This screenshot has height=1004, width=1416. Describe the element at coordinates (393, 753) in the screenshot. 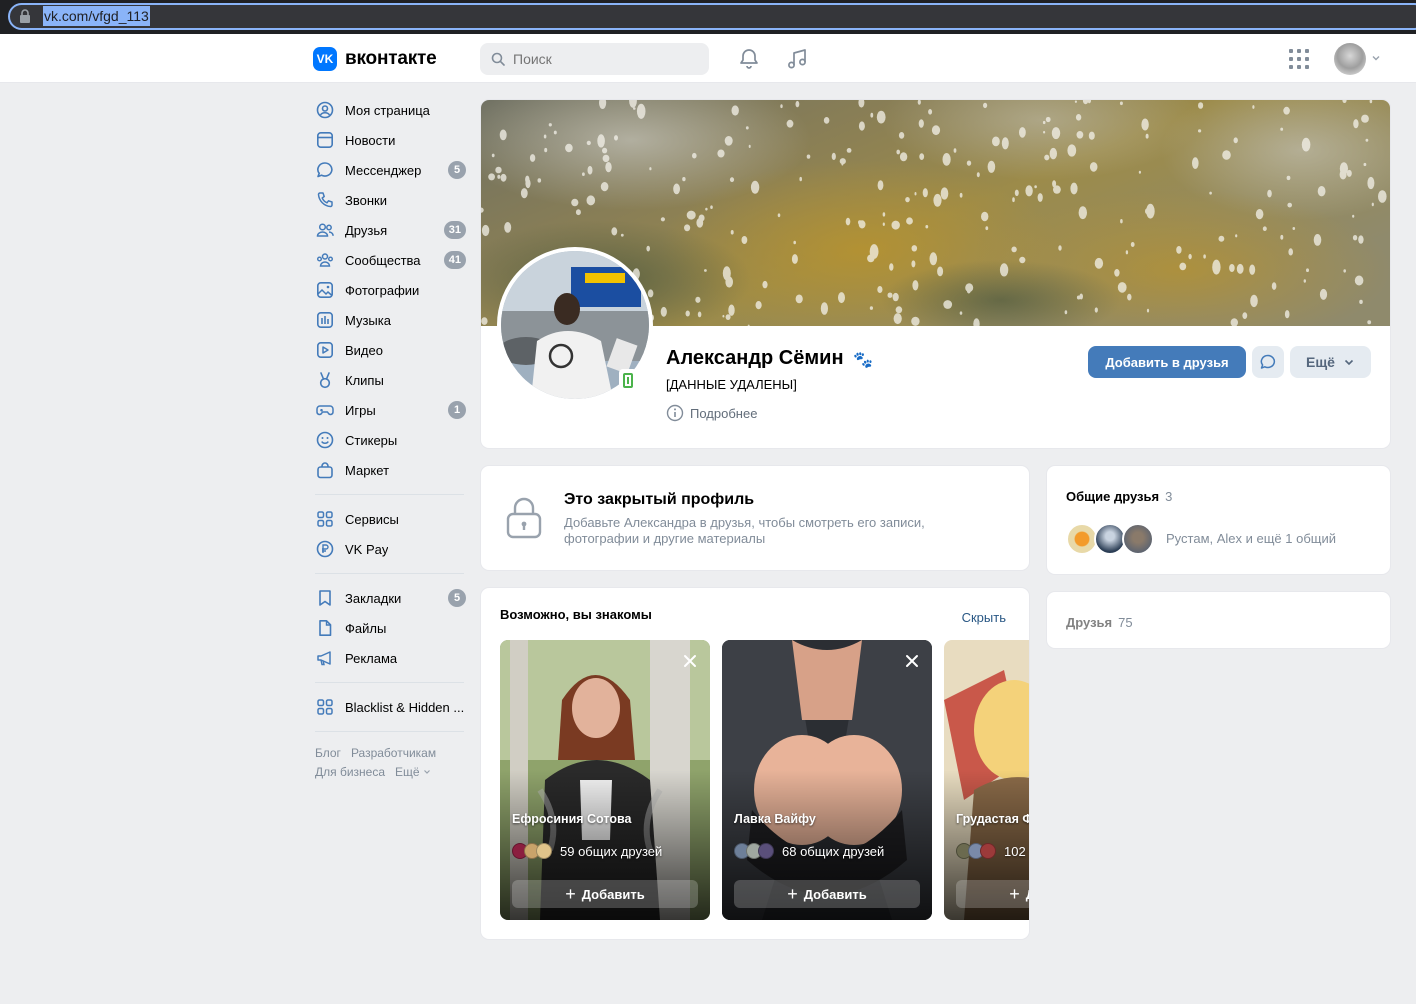

I see `footer-link-dev: Разработчикам` at that location.